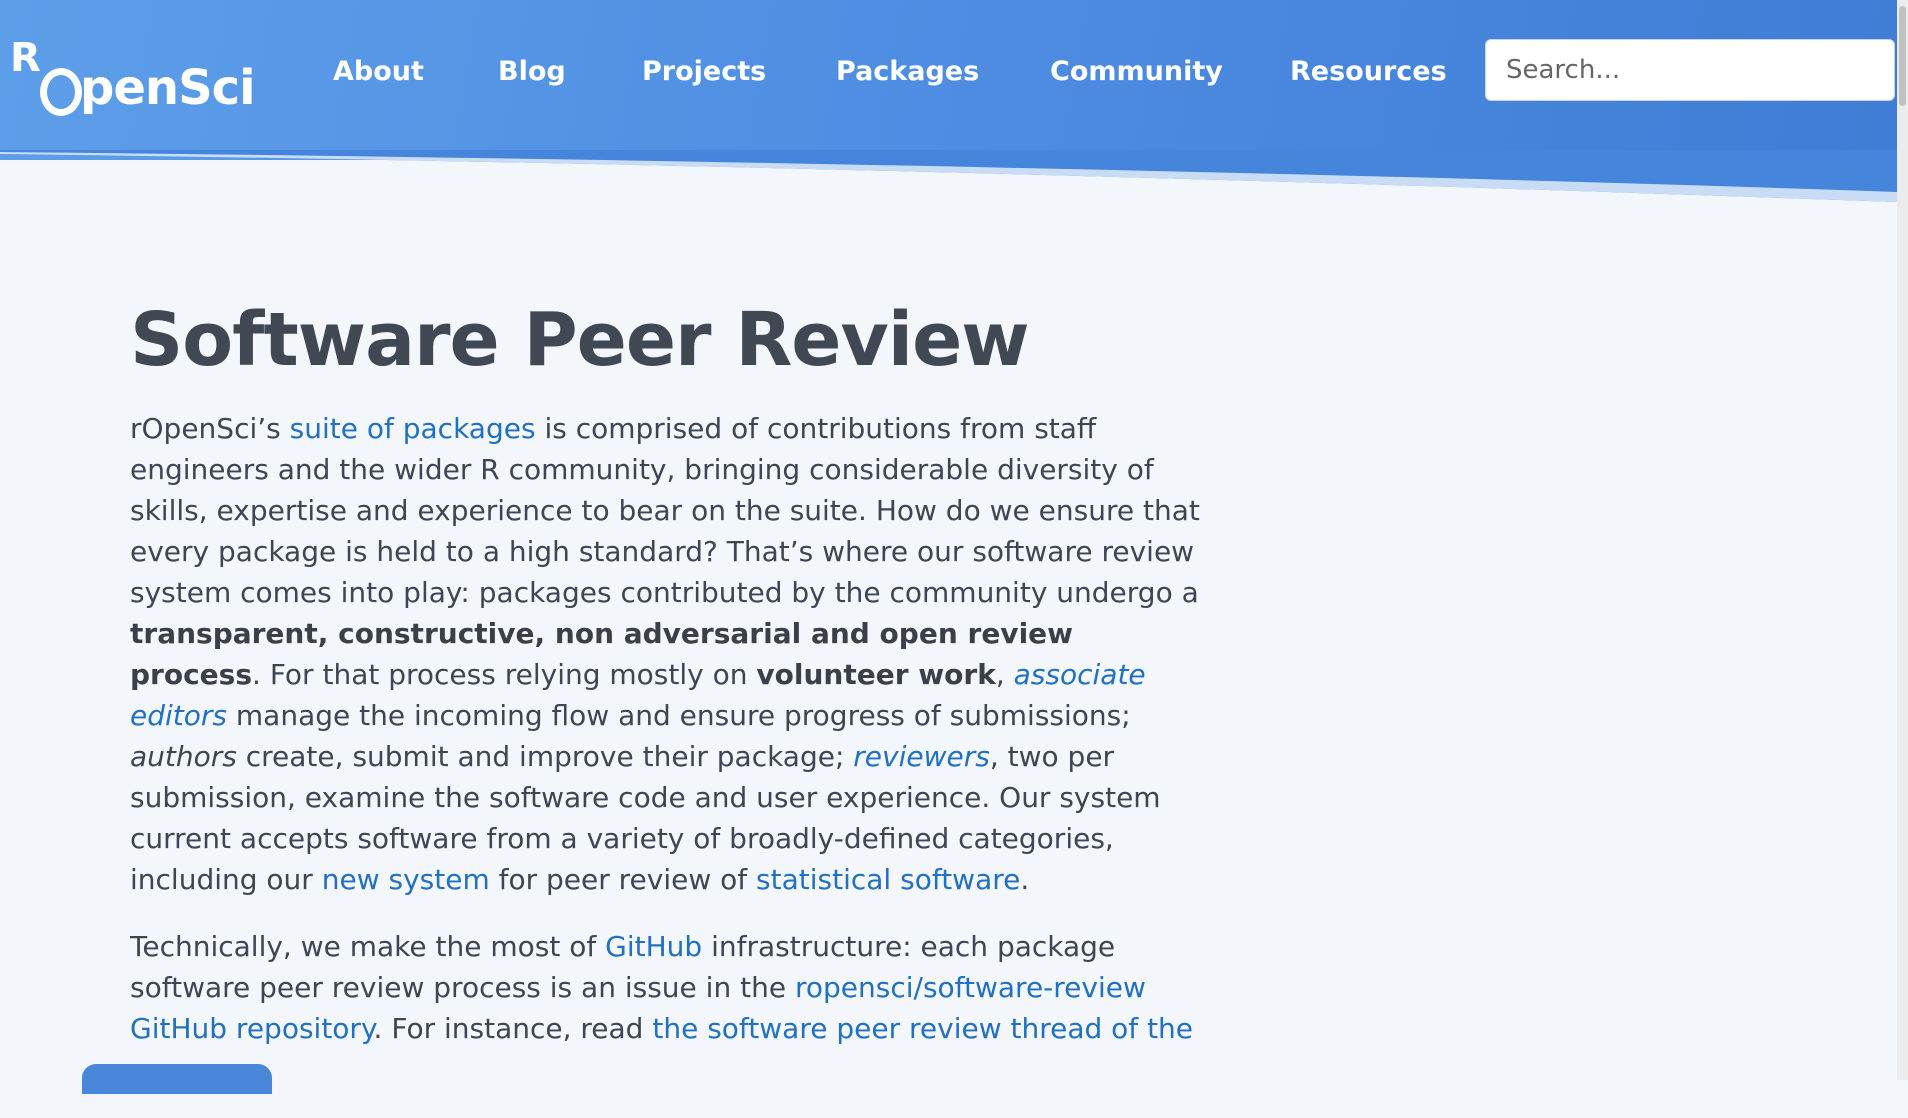 The image size is (1908, 1118). What do you see at coordinates (1902, 56) in the screenshot?
I see `scrollbar-thumb` at bounding box center [1902, 56].